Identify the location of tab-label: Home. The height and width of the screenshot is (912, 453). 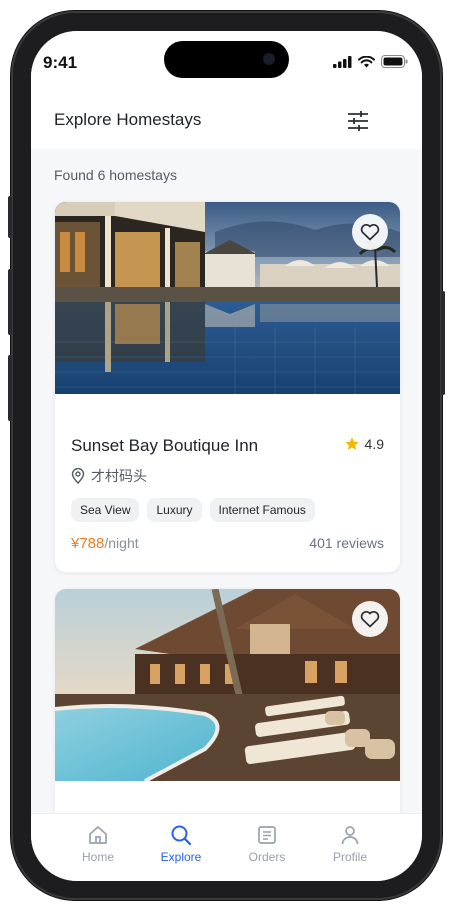
(97, 857).